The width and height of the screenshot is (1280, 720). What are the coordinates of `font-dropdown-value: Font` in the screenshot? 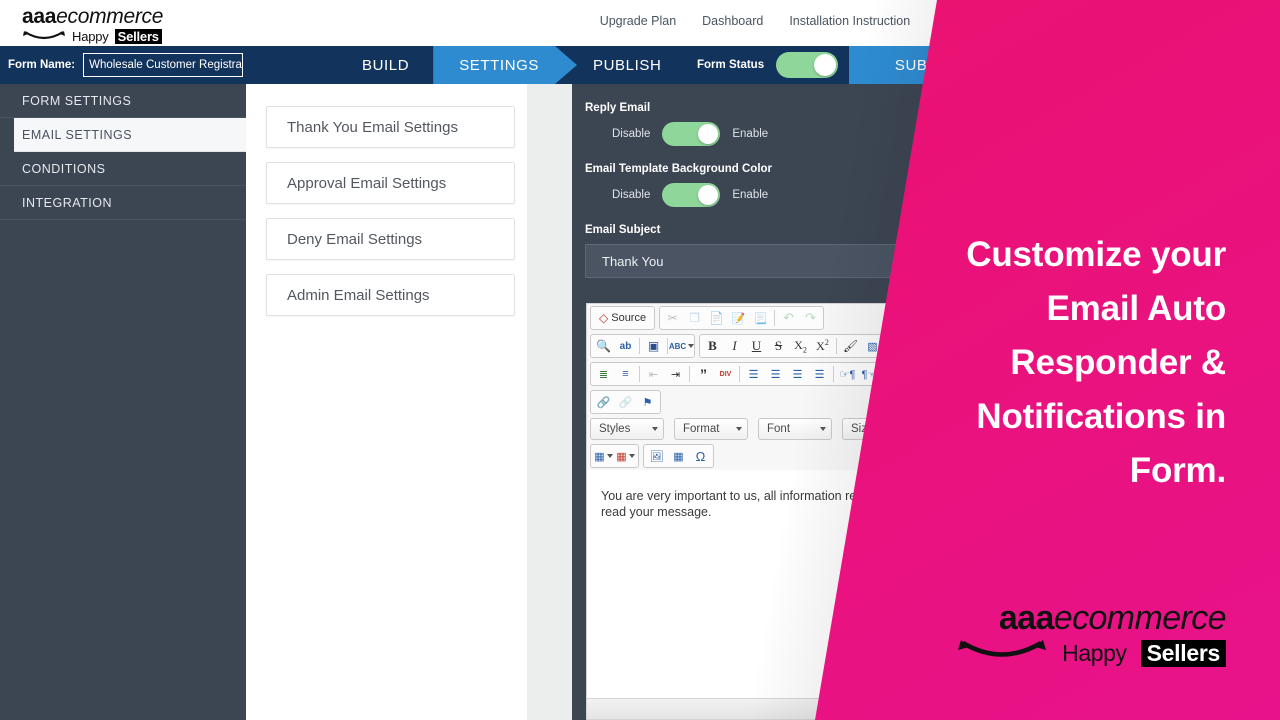 It's located at (779, 429).